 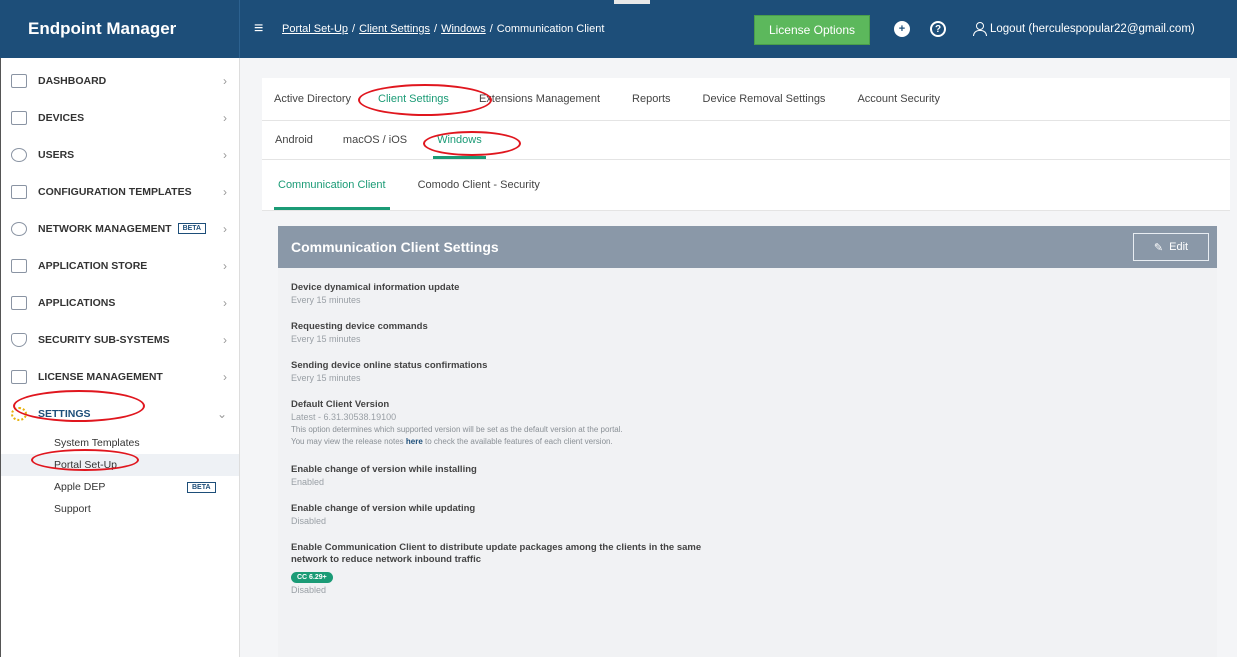 I want to click on tab-active-directory: Active Directory, so click(x=317, y=99).